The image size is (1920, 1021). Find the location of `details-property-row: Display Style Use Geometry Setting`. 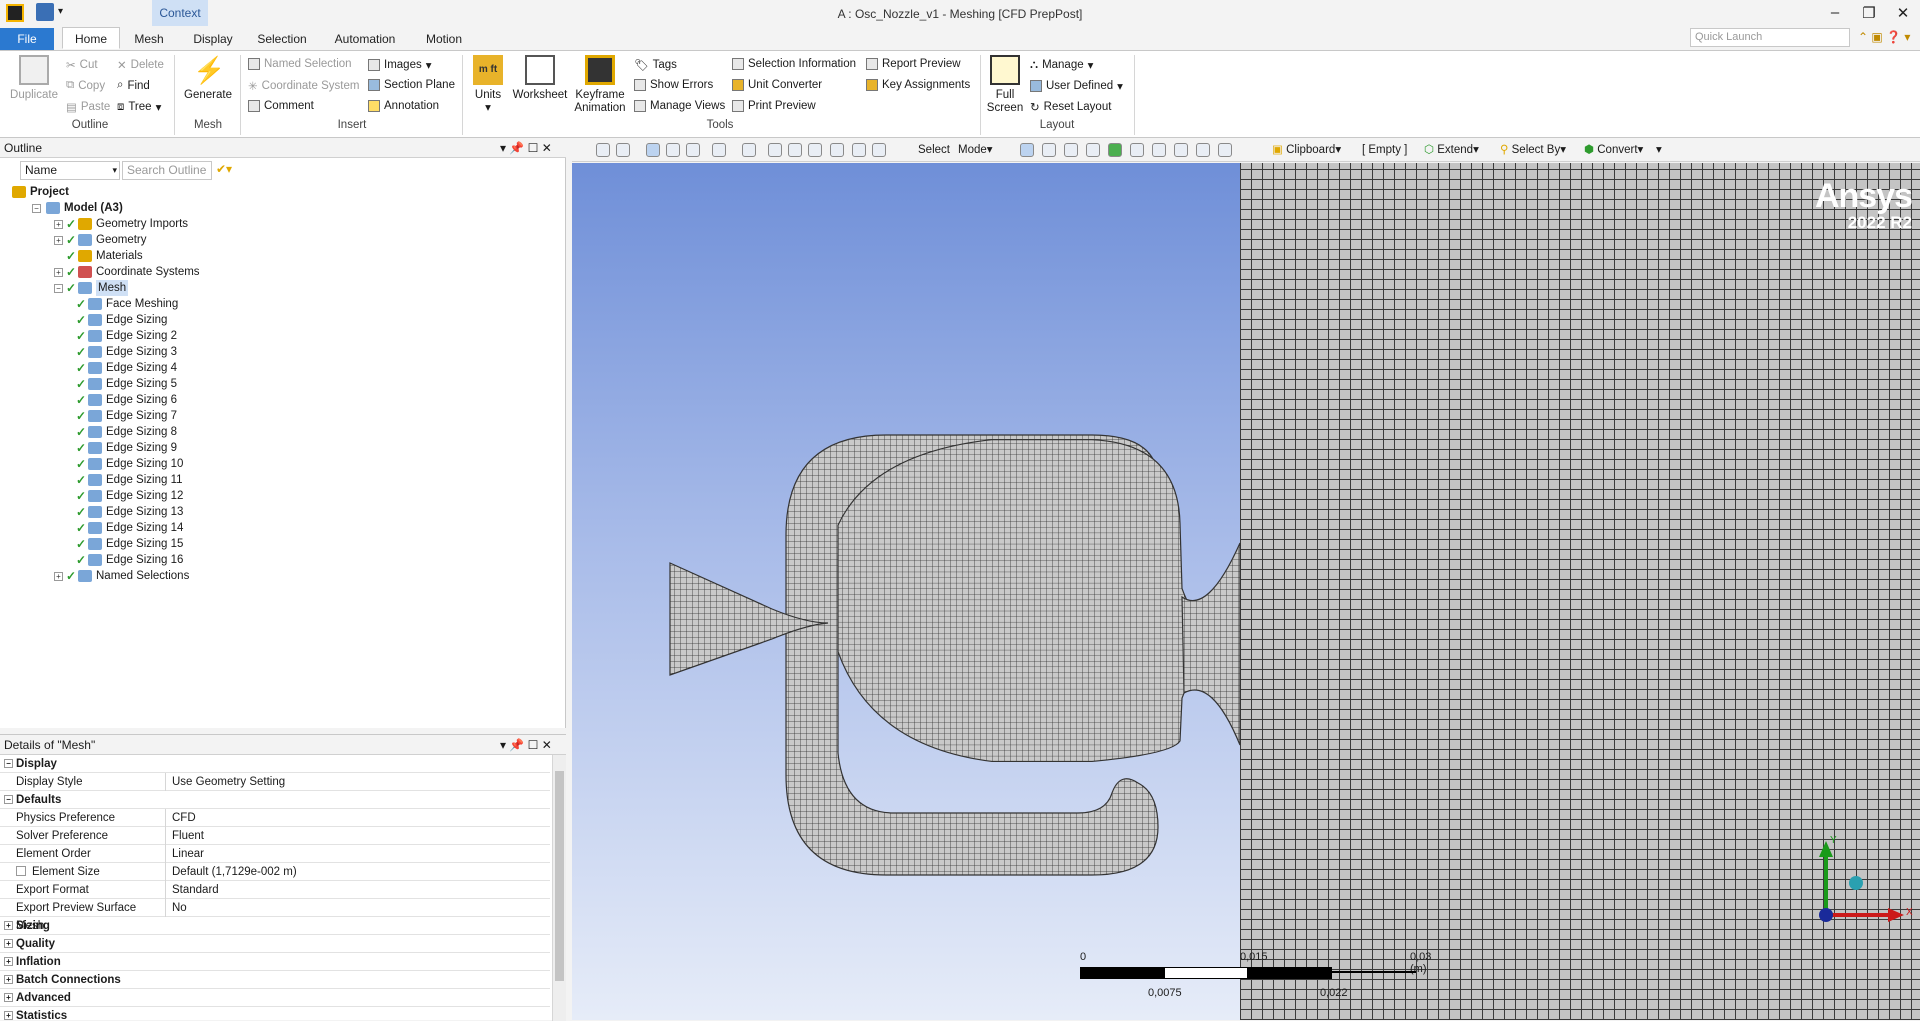

details-property-row: Display Style Use Geometry Setting is located at coordinates (275, 782).